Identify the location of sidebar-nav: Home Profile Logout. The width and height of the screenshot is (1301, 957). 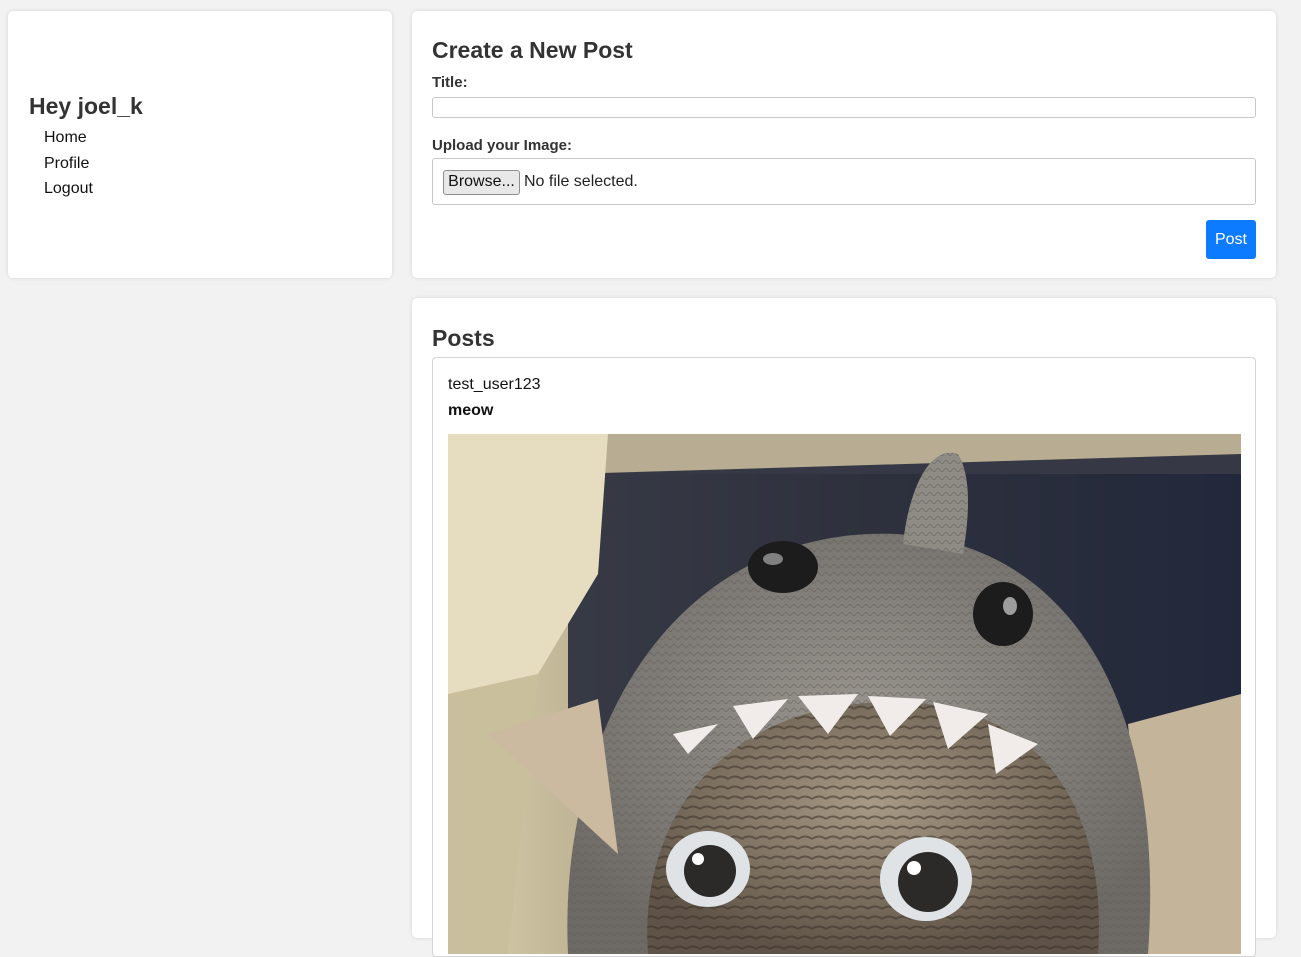
(68, 166).